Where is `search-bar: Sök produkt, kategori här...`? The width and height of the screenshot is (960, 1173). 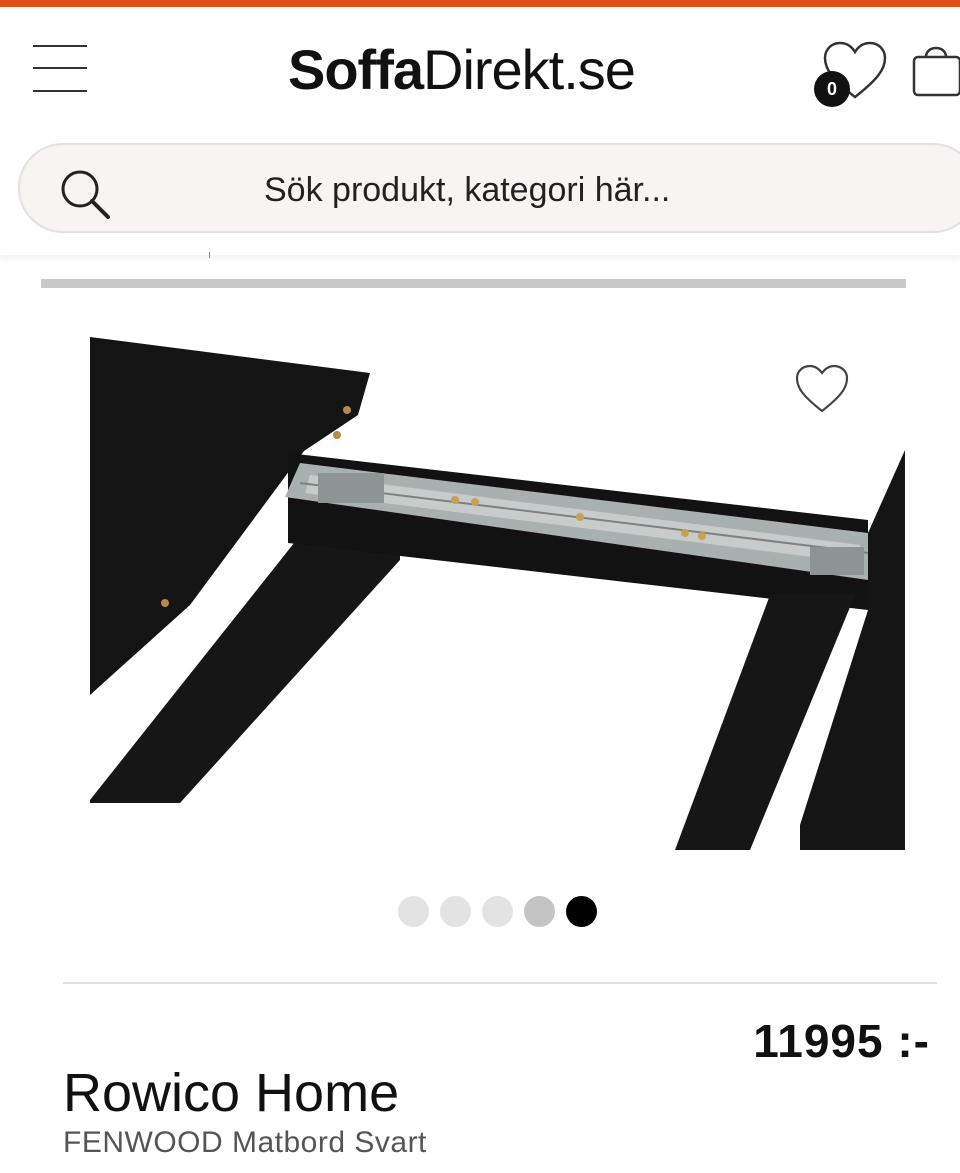 search-bar: Sök produkt, kategori här... is located at coordinates (489, 188).